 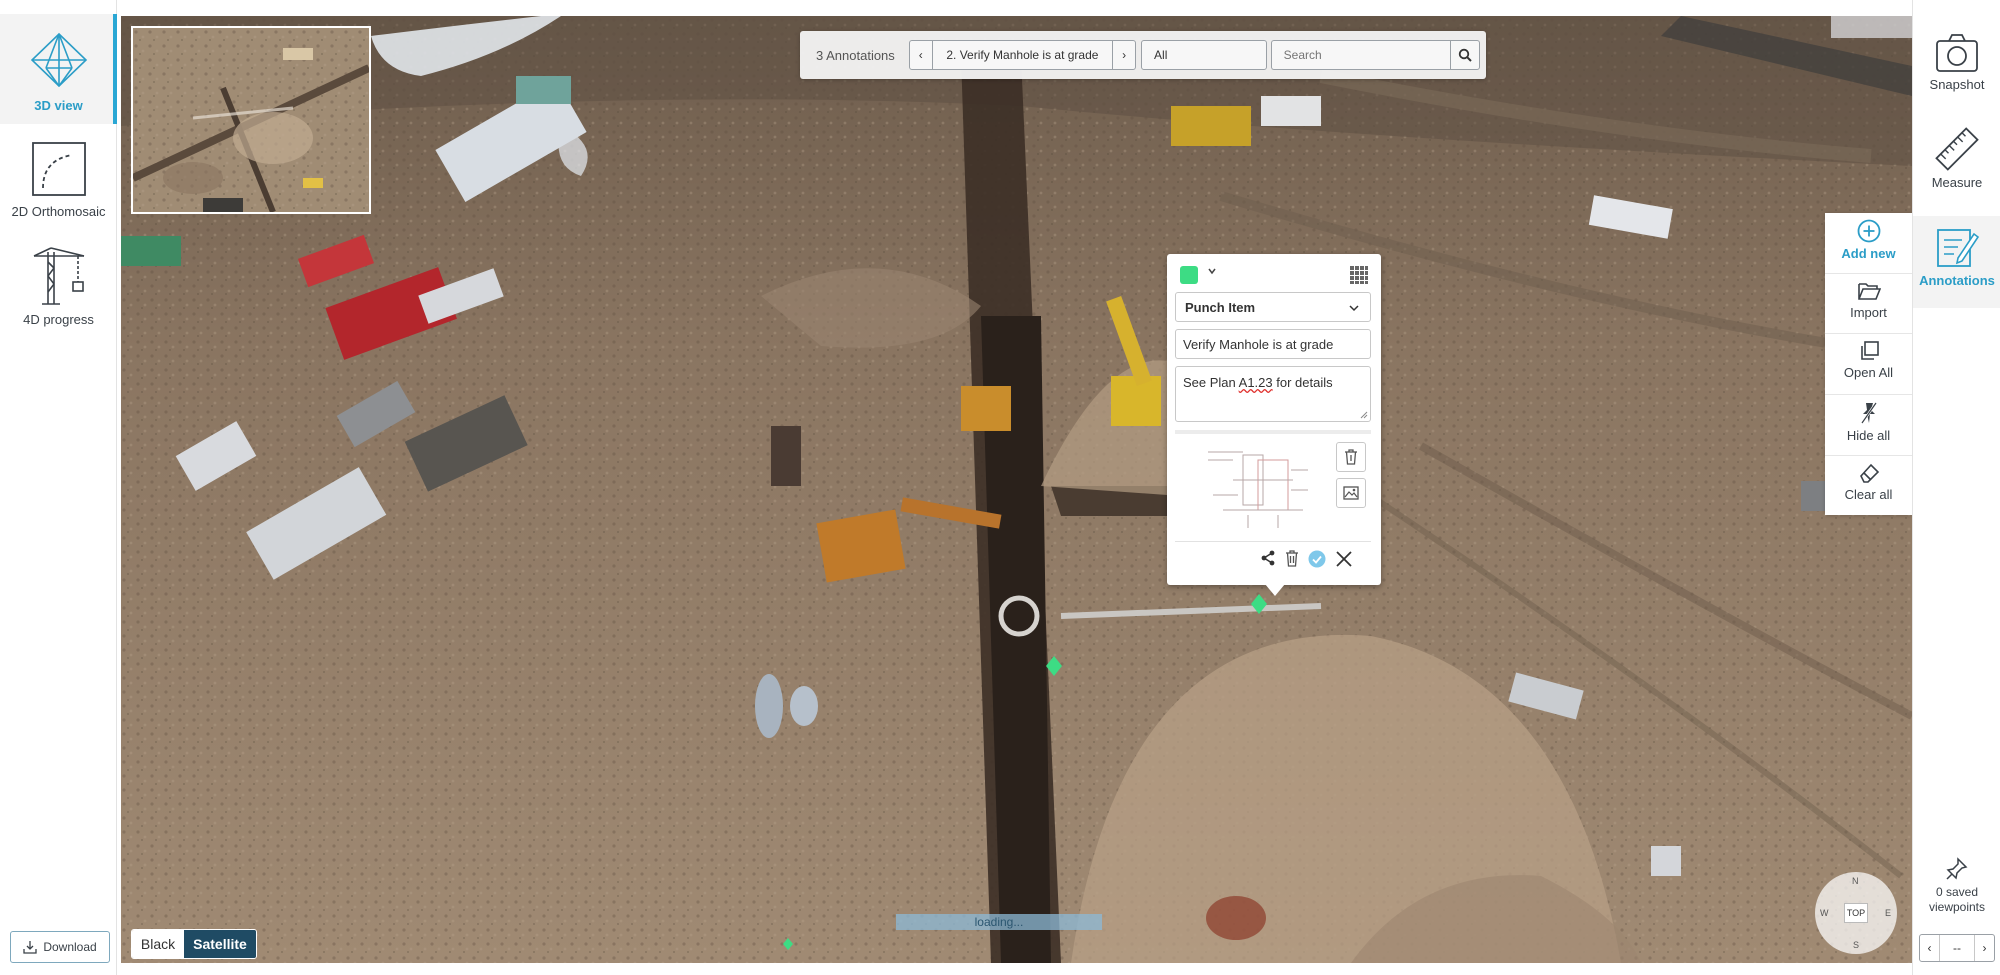 I want to click on next-viewpoint-button: ›, so click(x=1984, y=948).